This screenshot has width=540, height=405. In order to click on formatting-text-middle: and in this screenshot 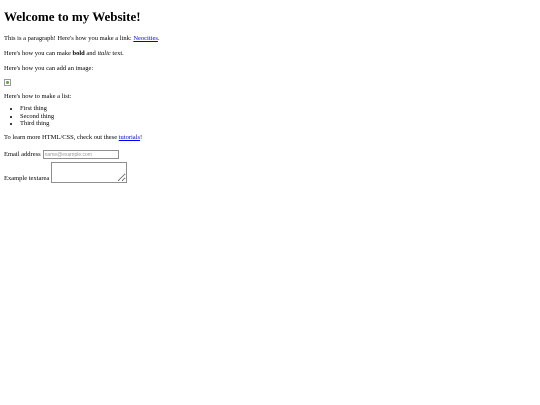, I will do `click(91, 53)`.